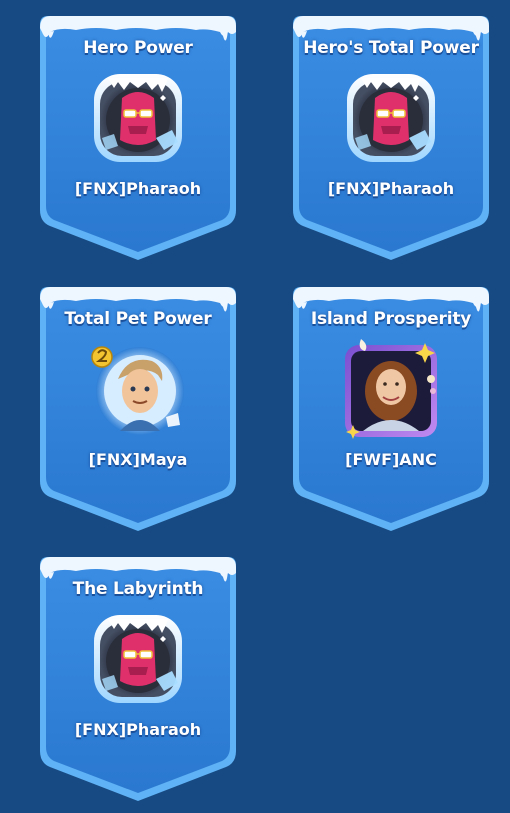 The width and height of the screenshot is (510, 813). I want to click on card-title: The Labyrinth, so click(138, 589).